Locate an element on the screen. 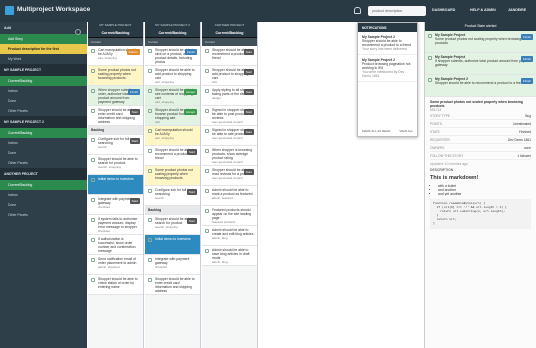 Image resolution: width=536 pixels, height=348 pixels. story-labels: admin, blog is located at coordinates (233, 262).